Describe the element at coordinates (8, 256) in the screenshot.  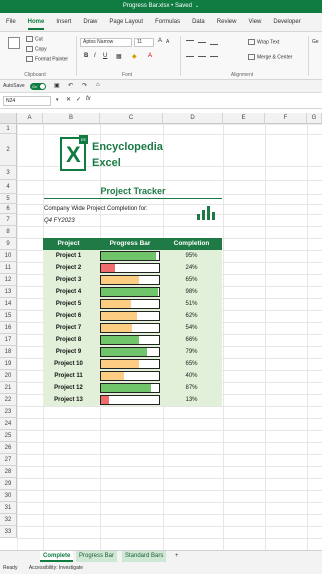
I see `row-header: 10` at that location.